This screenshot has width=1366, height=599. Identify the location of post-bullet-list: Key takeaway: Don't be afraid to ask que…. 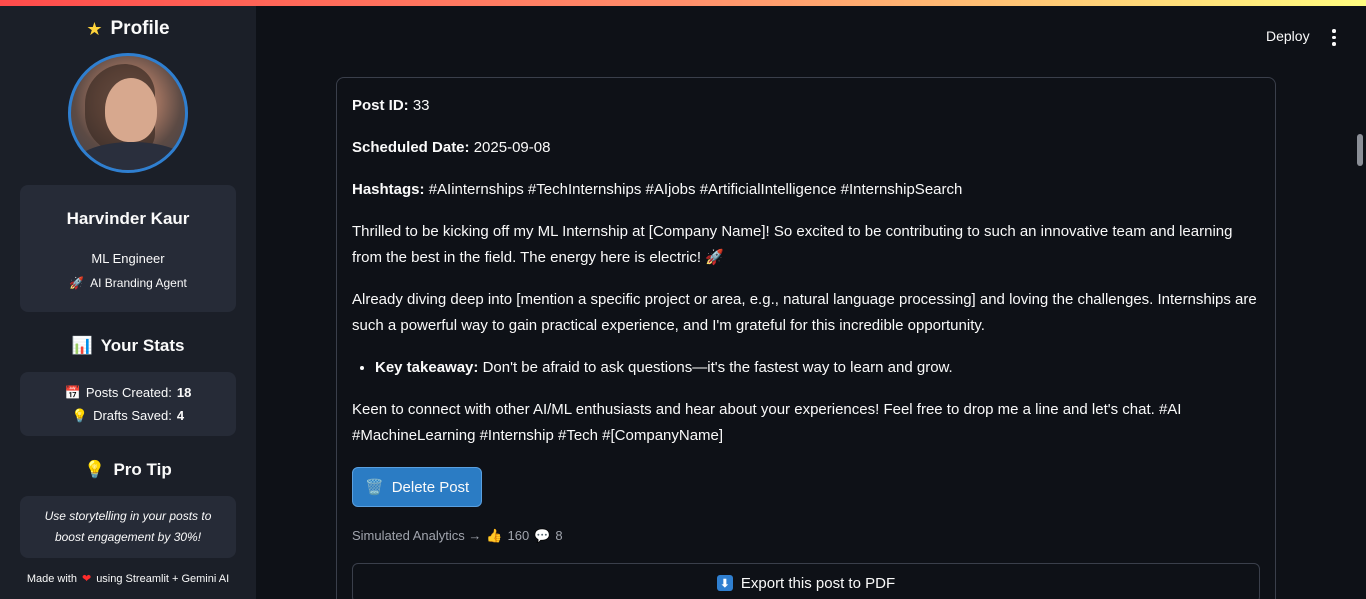
(817, 368).